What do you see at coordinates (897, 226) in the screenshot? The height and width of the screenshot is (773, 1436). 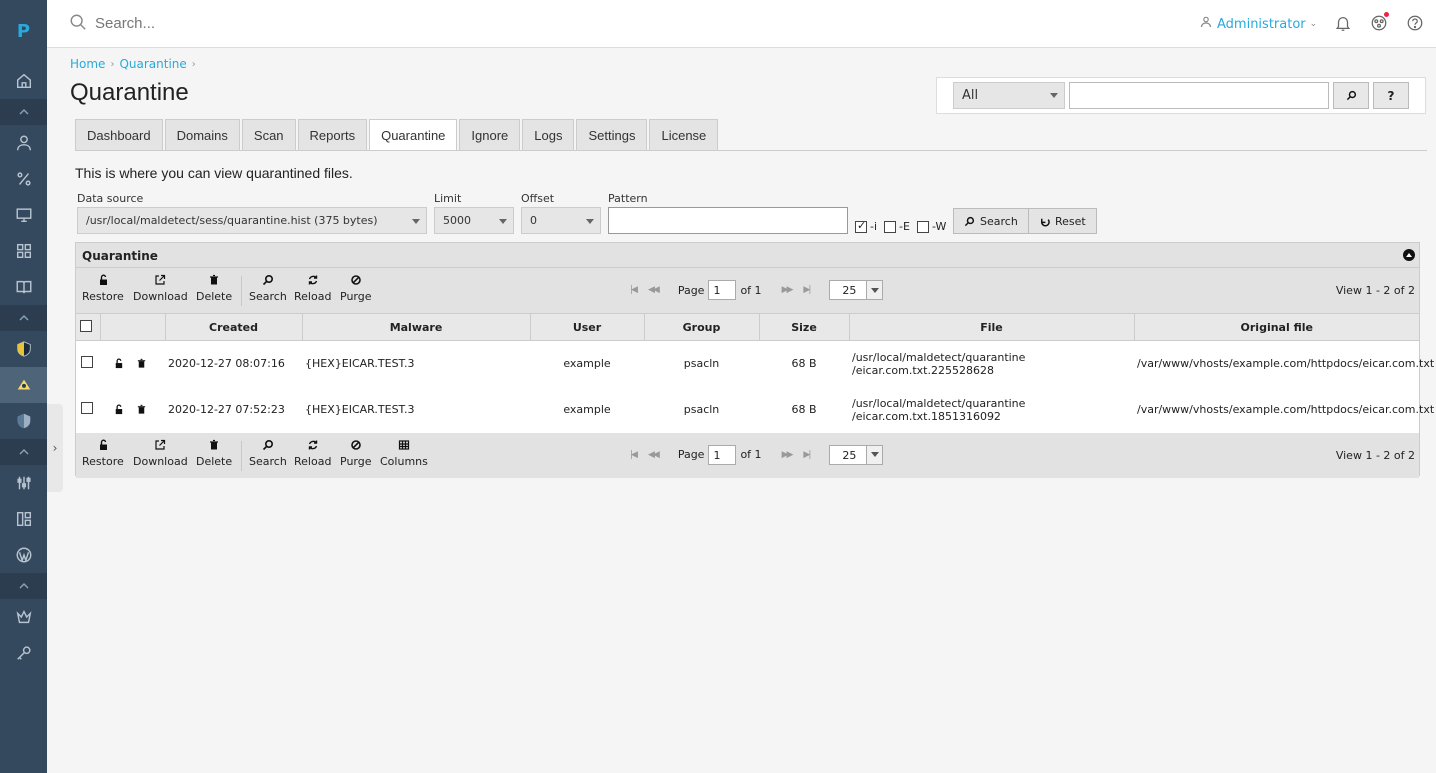 I see `flag-e-checkbox: -E` at bounding box center [897, 226].